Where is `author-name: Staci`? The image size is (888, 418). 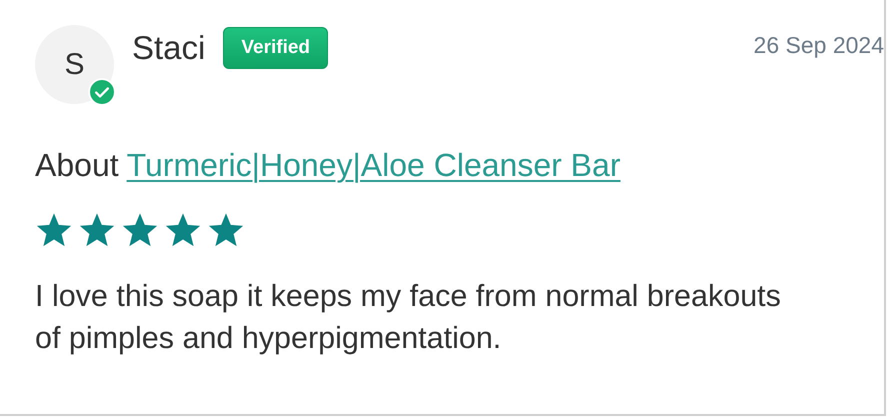
author-name: Staci is located at coordinates (169, 48).